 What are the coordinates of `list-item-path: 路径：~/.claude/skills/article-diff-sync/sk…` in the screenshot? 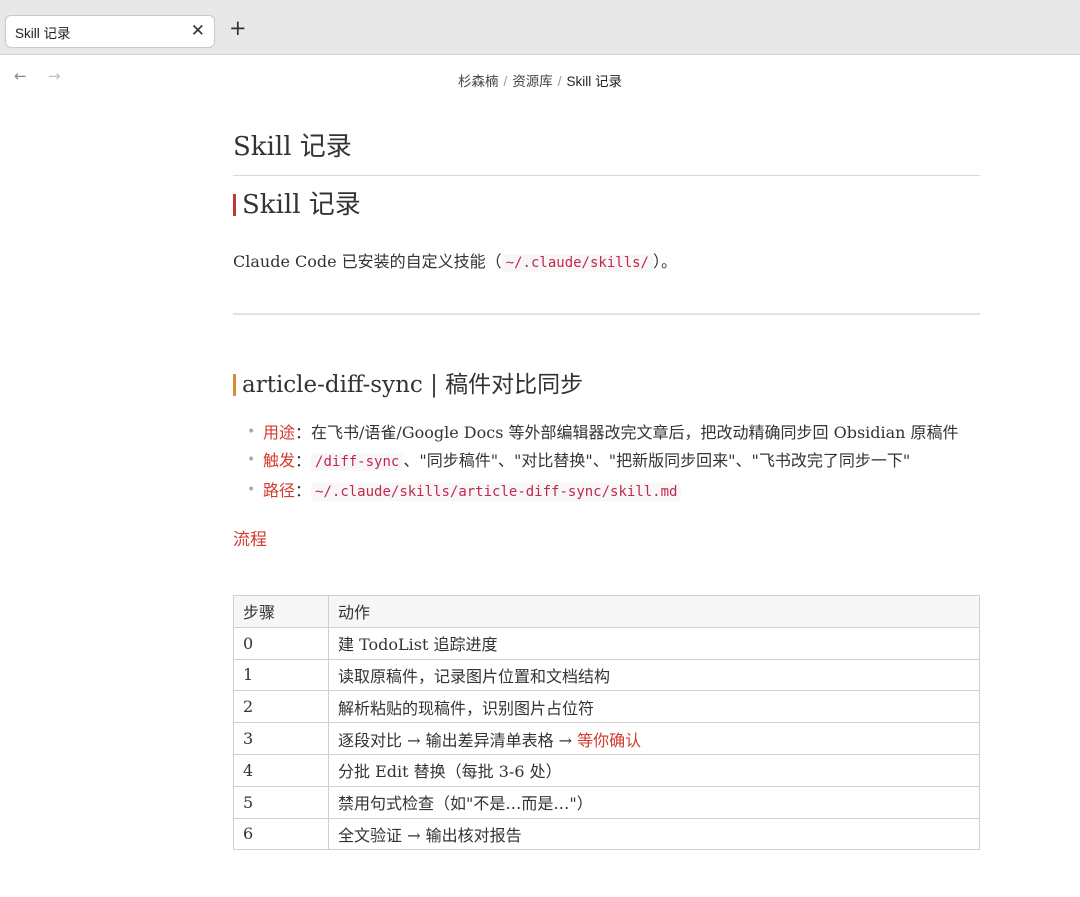 It's located at (606, 491).